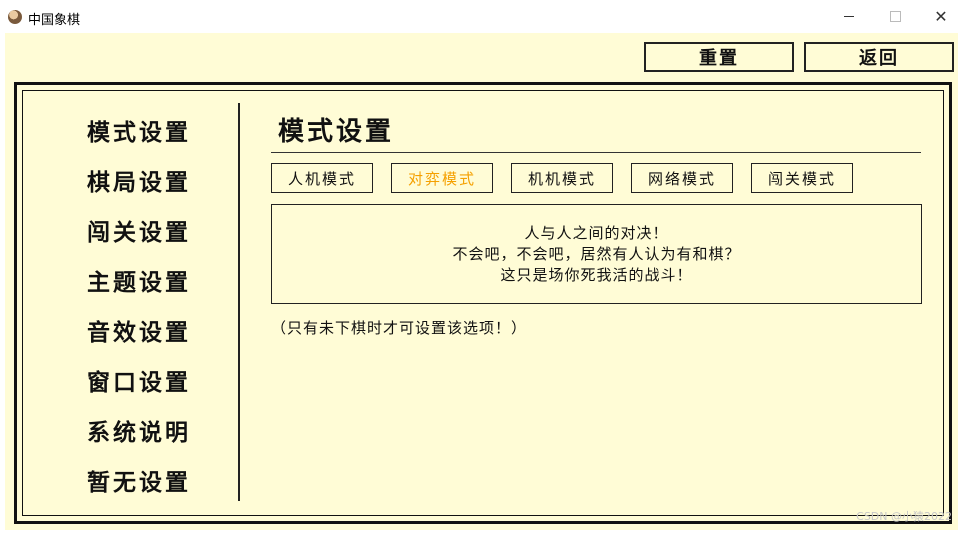 This screenshot has height=533, width=961. What do you see at coordinates (15, 17) in the screenshot?
I see `app-icon` at bounding box center [15, 17].